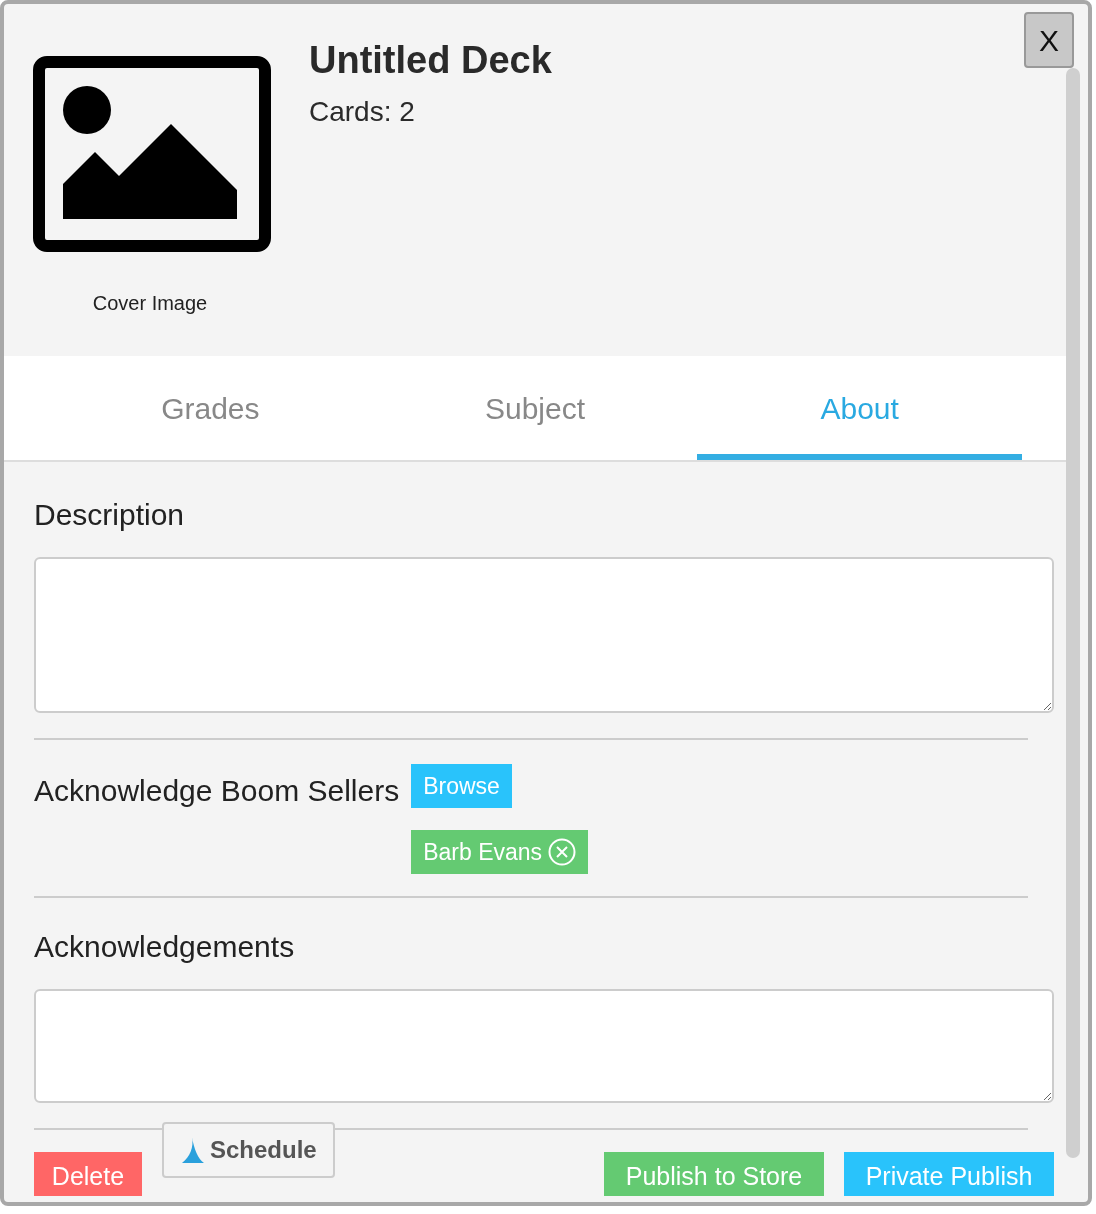 The height and width of the screenshot is (1214, 1096). Describe the element at coordinates (217, 791) in the screenshot. I see `section-label: Acknowledge Boom Sellers` at that location.